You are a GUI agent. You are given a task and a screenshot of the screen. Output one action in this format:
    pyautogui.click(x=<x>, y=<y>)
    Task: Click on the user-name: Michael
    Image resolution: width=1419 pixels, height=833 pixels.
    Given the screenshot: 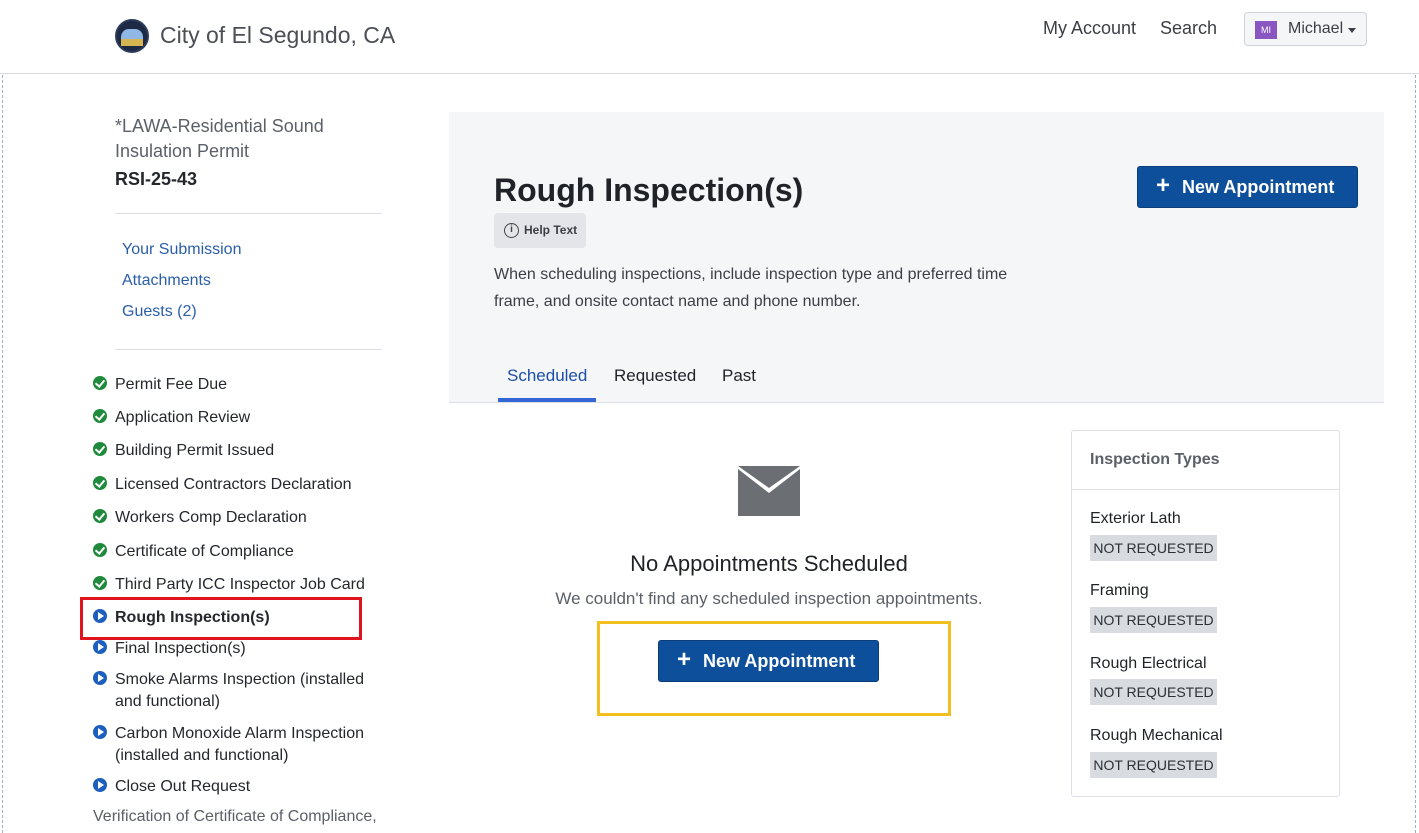 What is the action you would take?
    pyautogui.click(x=1316, y=28)
    